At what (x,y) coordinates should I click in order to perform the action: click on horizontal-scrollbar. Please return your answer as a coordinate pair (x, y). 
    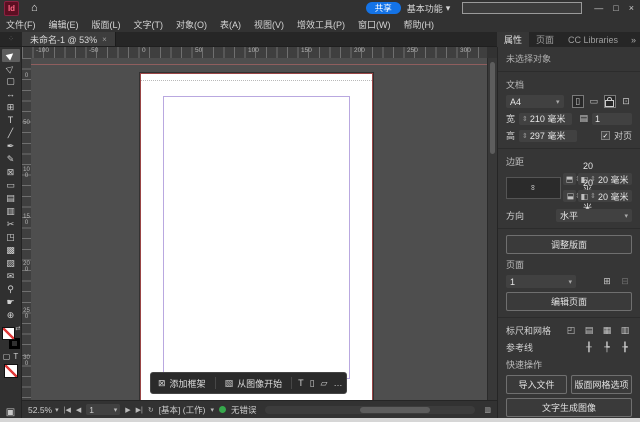
    Looking at the image, I should click on (370, 409).